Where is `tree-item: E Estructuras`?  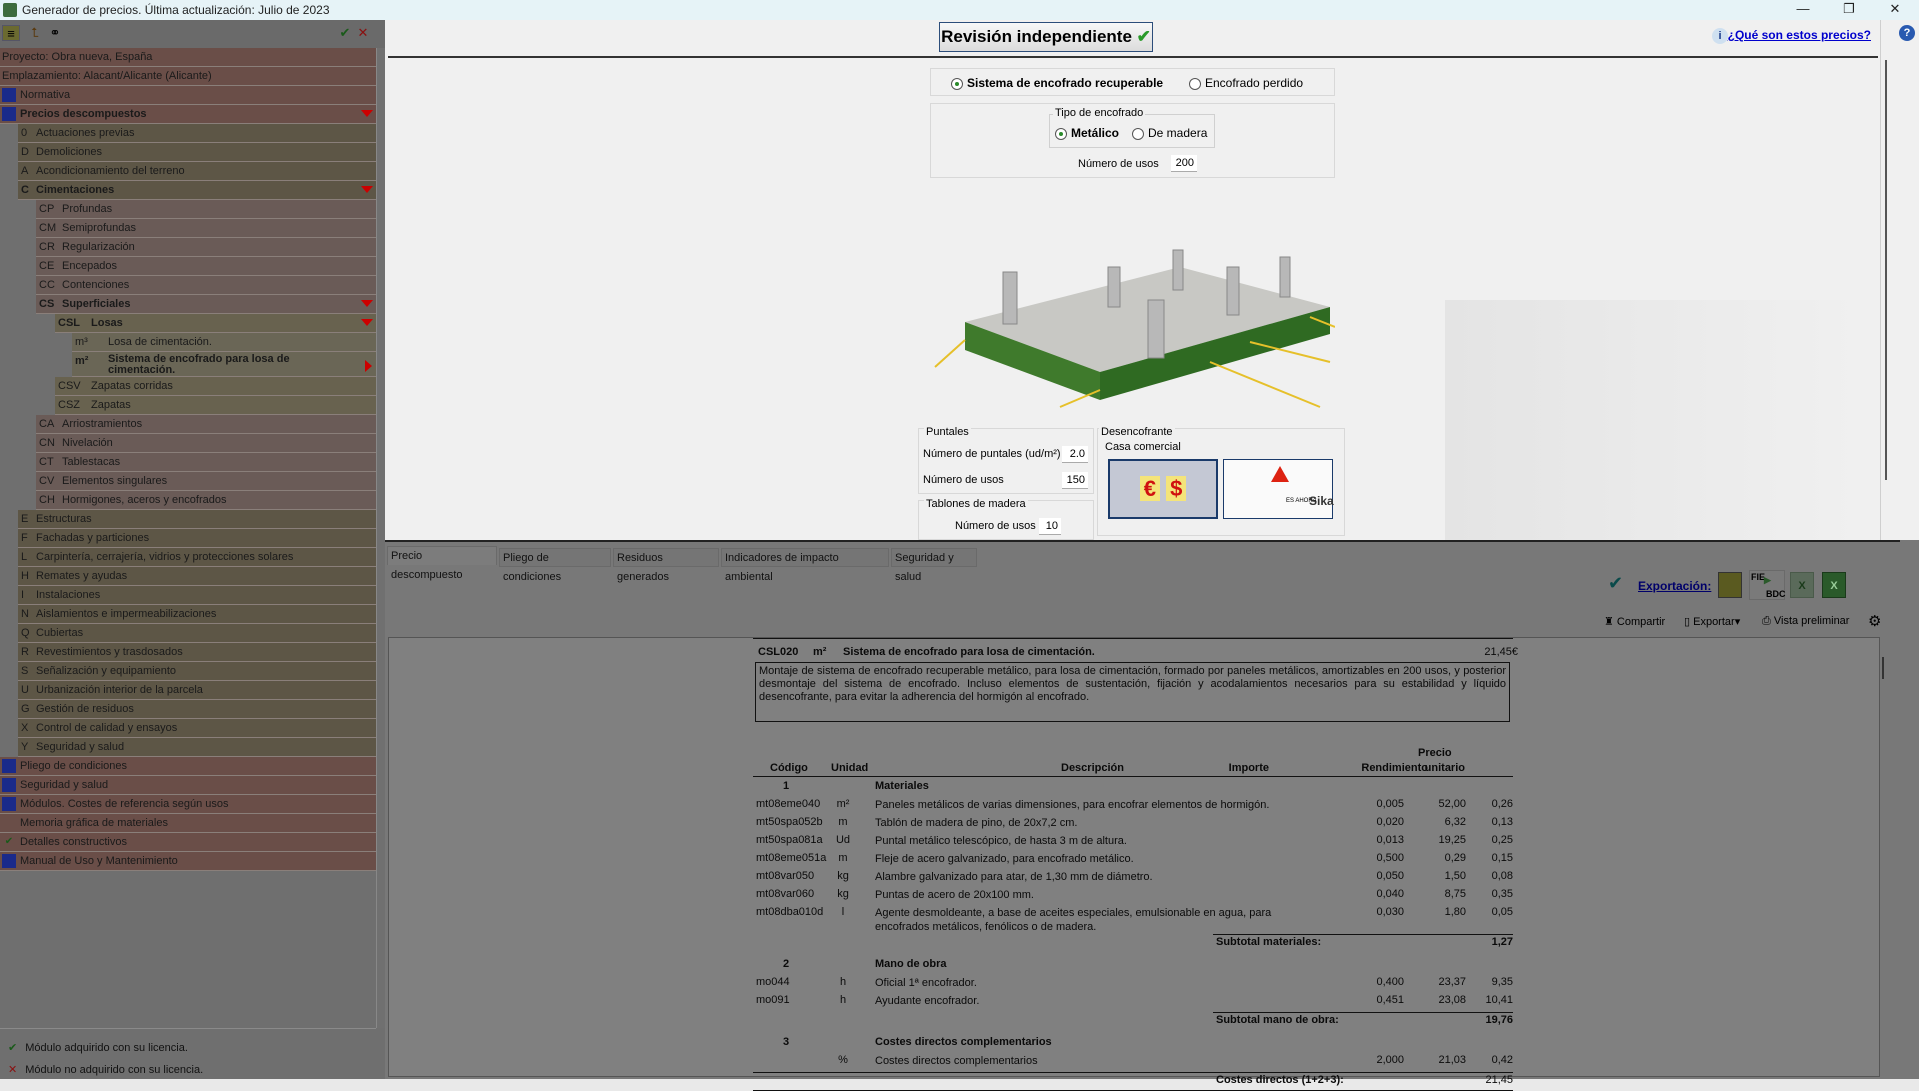
tree-item: E Estructuras is located at coordinates (197, 519).